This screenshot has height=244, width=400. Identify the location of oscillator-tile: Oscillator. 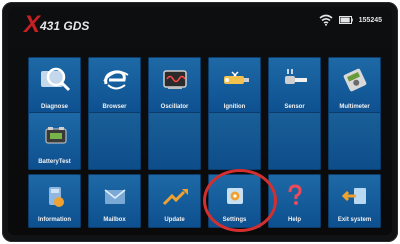
(174, 86).